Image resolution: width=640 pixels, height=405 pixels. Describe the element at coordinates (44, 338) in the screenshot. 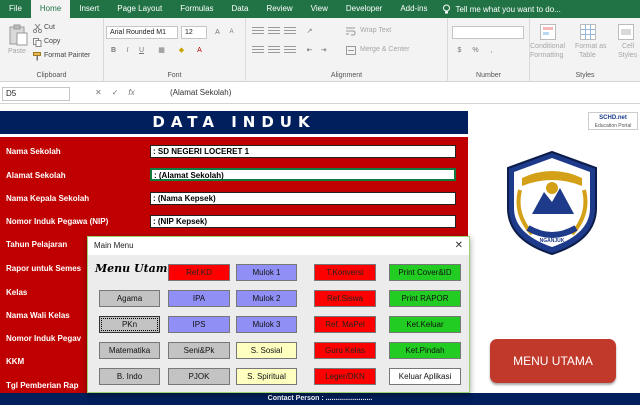

I see `label-nip-wali: Nomor Induk Pegav` at that location.